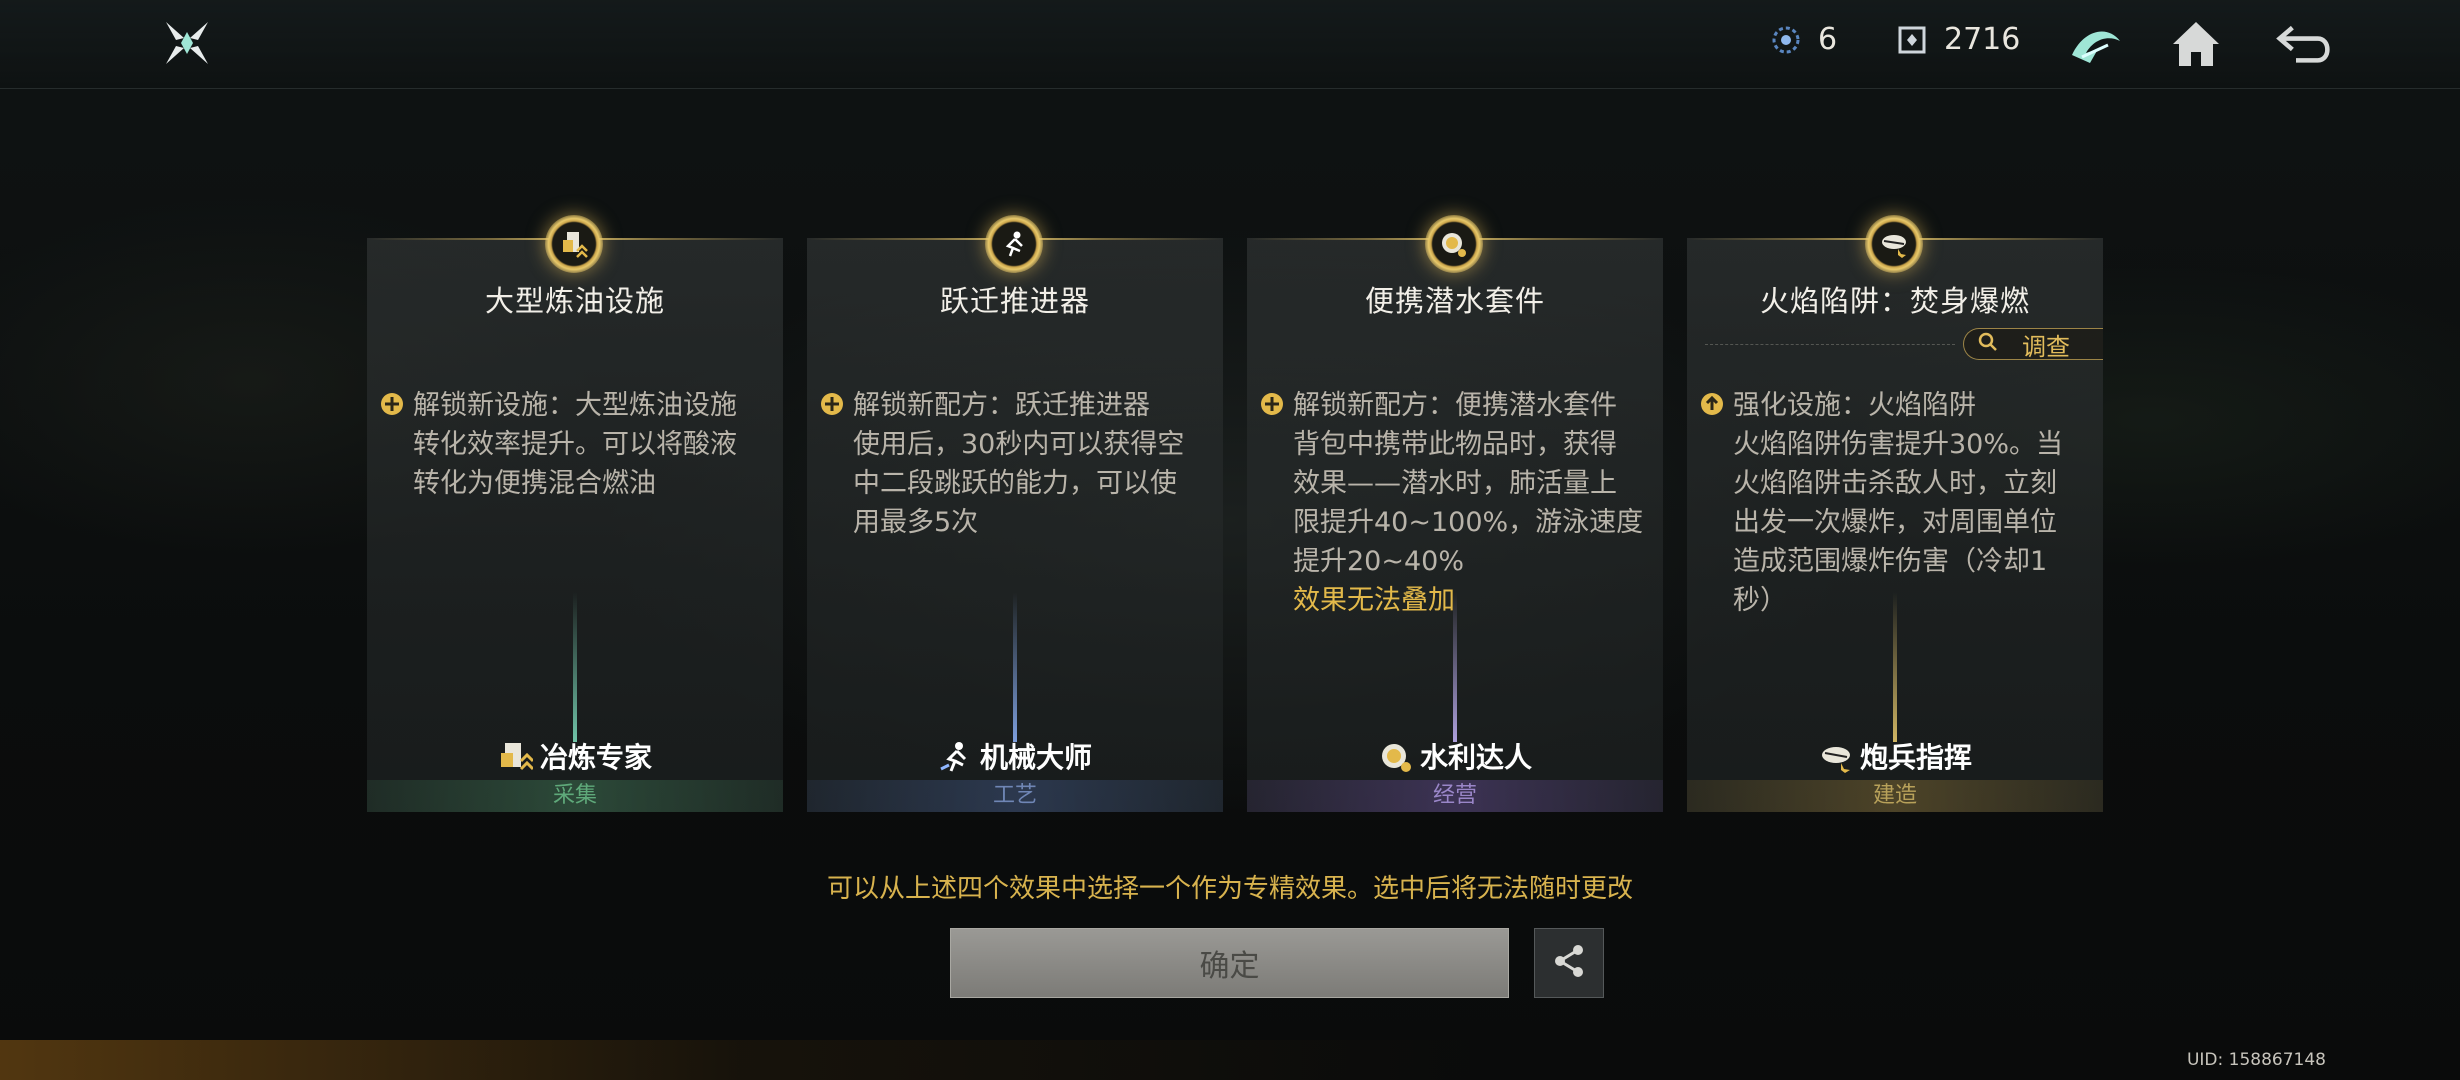  I want to click on category-bar: 采集, so click(575, 796).